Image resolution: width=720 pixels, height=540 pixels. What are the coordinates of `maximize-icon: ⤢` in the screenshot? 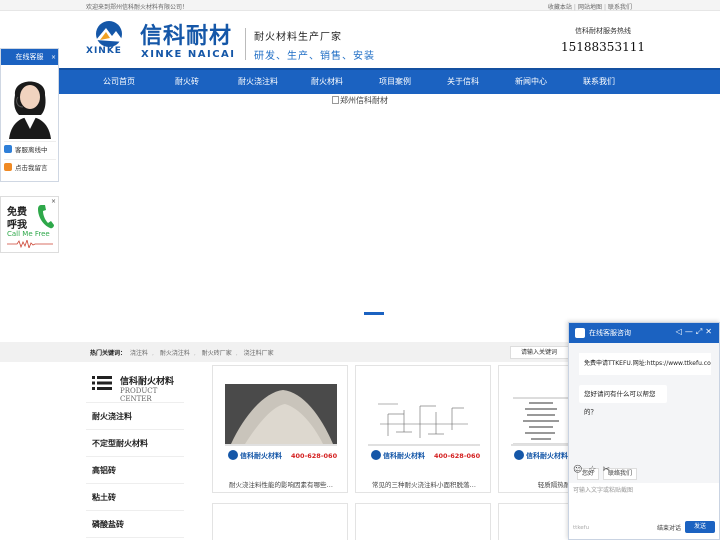 It's located at (700, 331).